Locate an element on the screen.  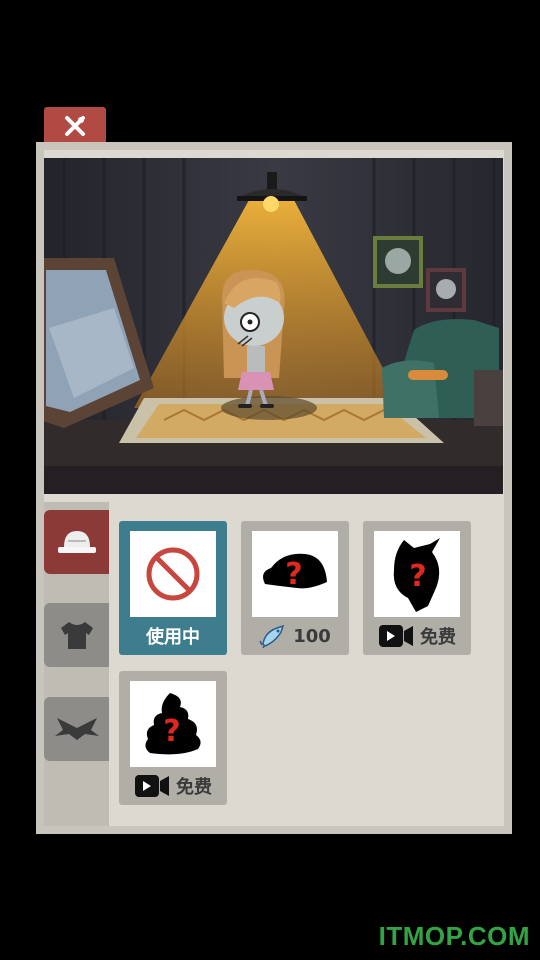
hat-icon is located at coordinates (76, 542).